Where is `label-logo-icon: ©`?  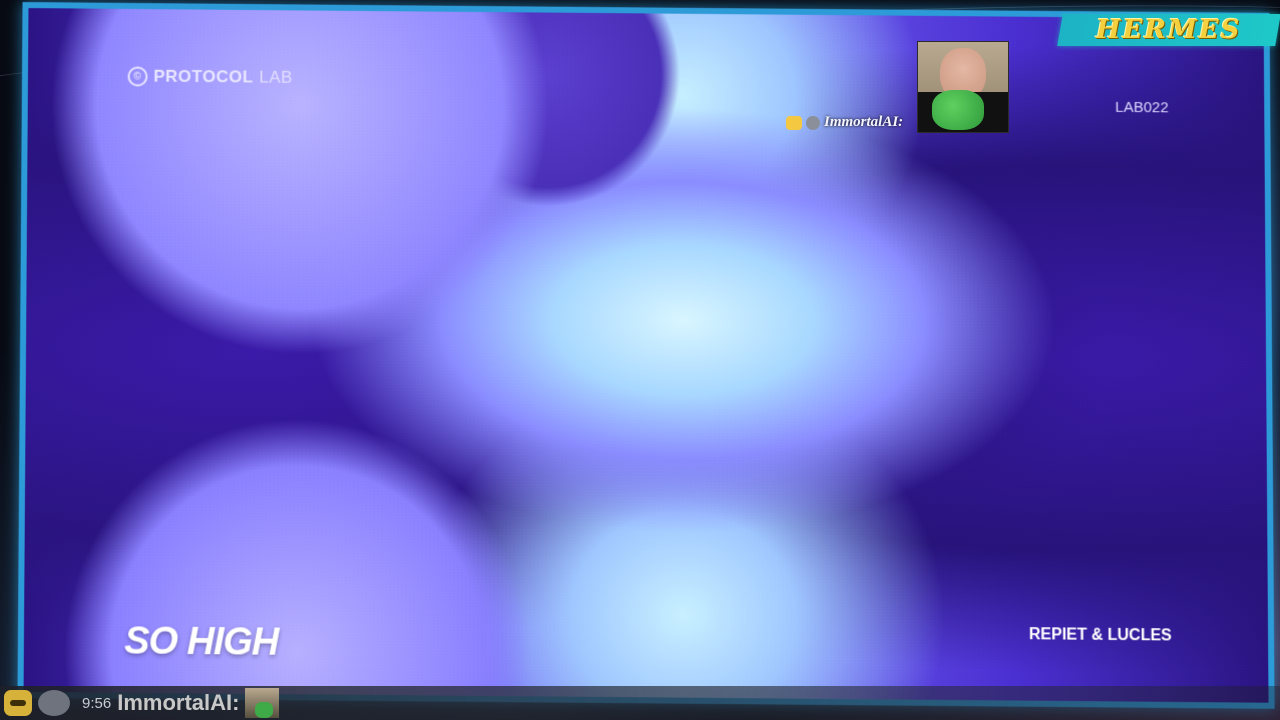
label-logo-icon: © is located at coordinates (137, 76).